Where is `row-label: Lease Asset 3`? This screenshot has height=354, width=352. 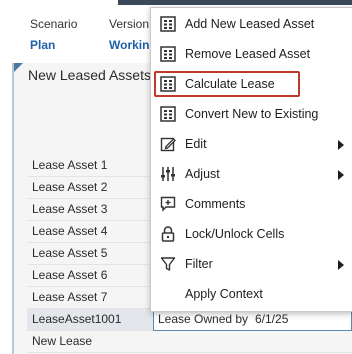
row-label: Lease Asset 3 is located at coordinates (69, 209).